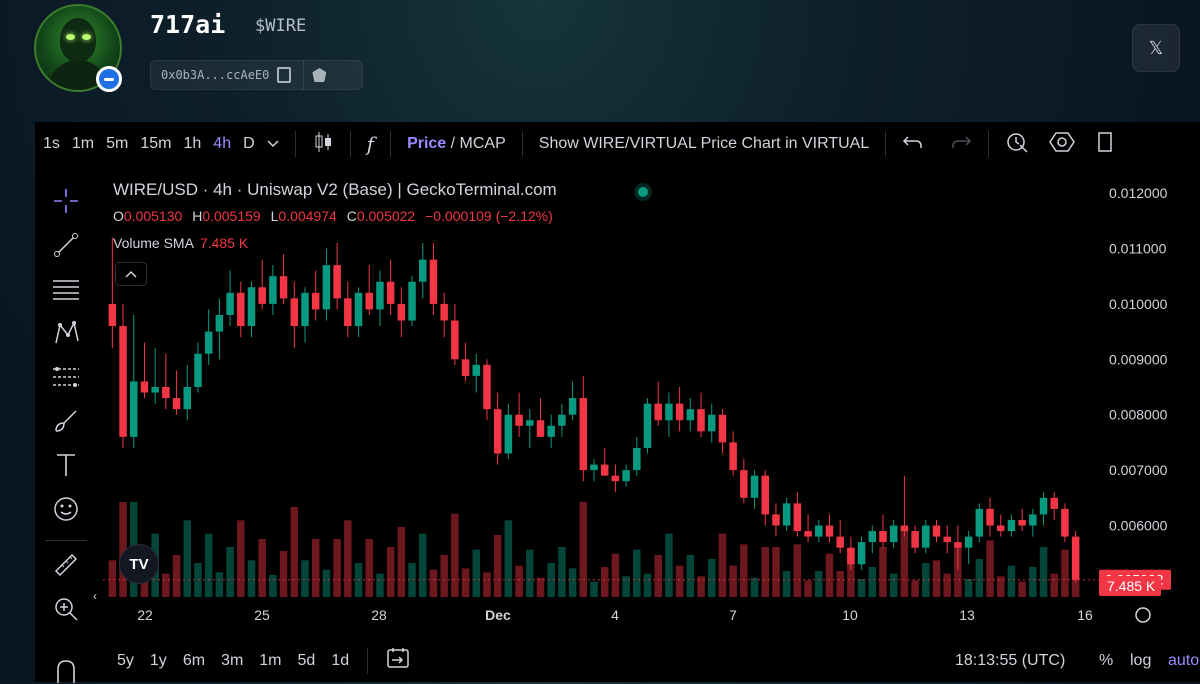 The height and width of the screenshot is (684, 1200). Describe the element at coordinates (1105, 144) in the screenshot. I see `fullscreen-icon` at that location.